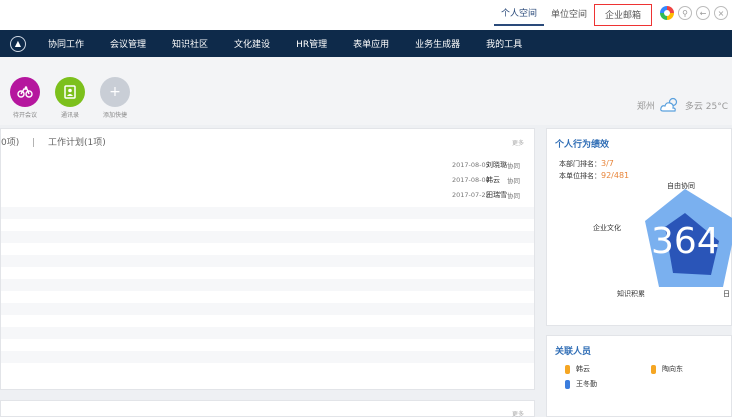 The width and height of the screenshot is (732, 417). What do you see at coordinates (24, 115) in the screenshot?
I see `quick-meeting-label: 待开会议` at bounding box center [24, 115].